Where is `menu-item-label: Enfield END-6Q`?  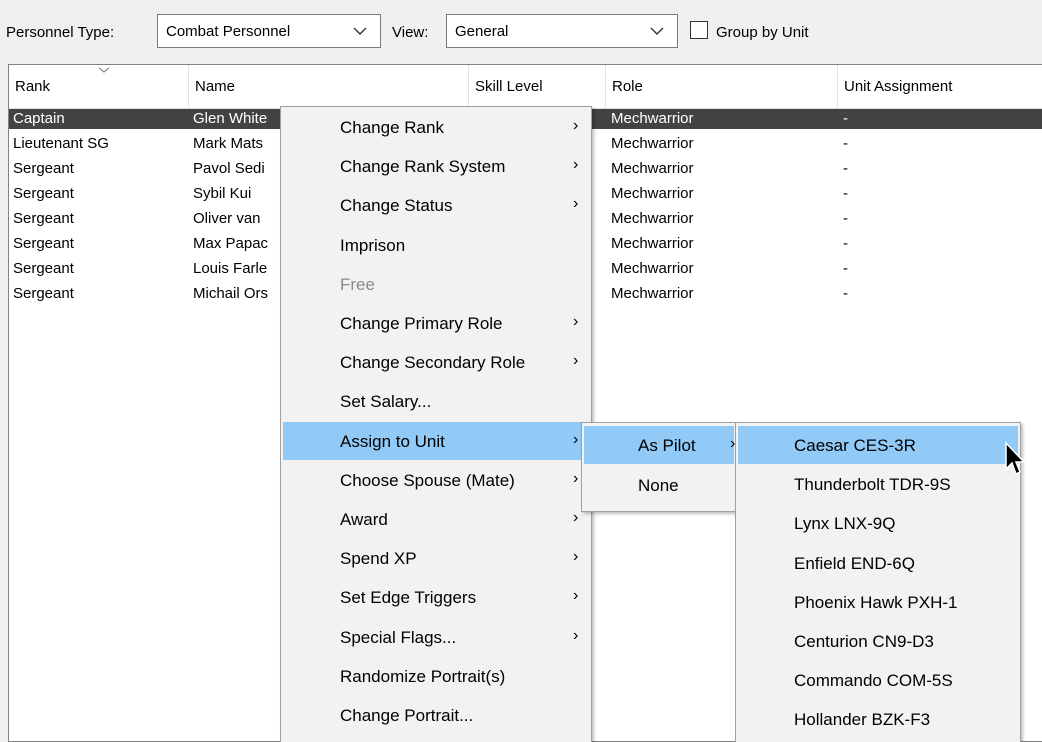 menu-item-label: Enfield END-6Q is located at coordinates (854, 563).